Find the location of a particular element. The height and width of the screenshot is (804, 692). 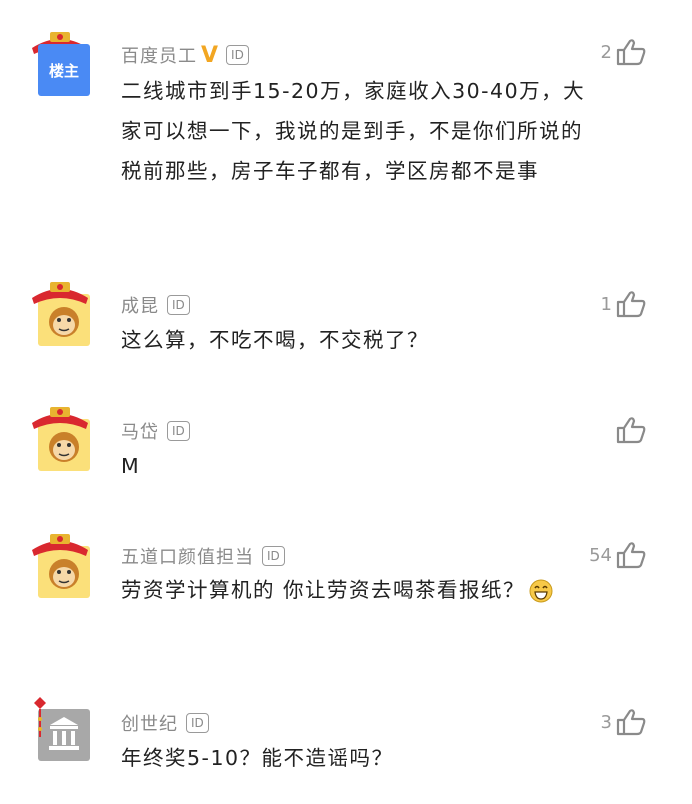

like-count: 1 is located at coordinates (606, 304).